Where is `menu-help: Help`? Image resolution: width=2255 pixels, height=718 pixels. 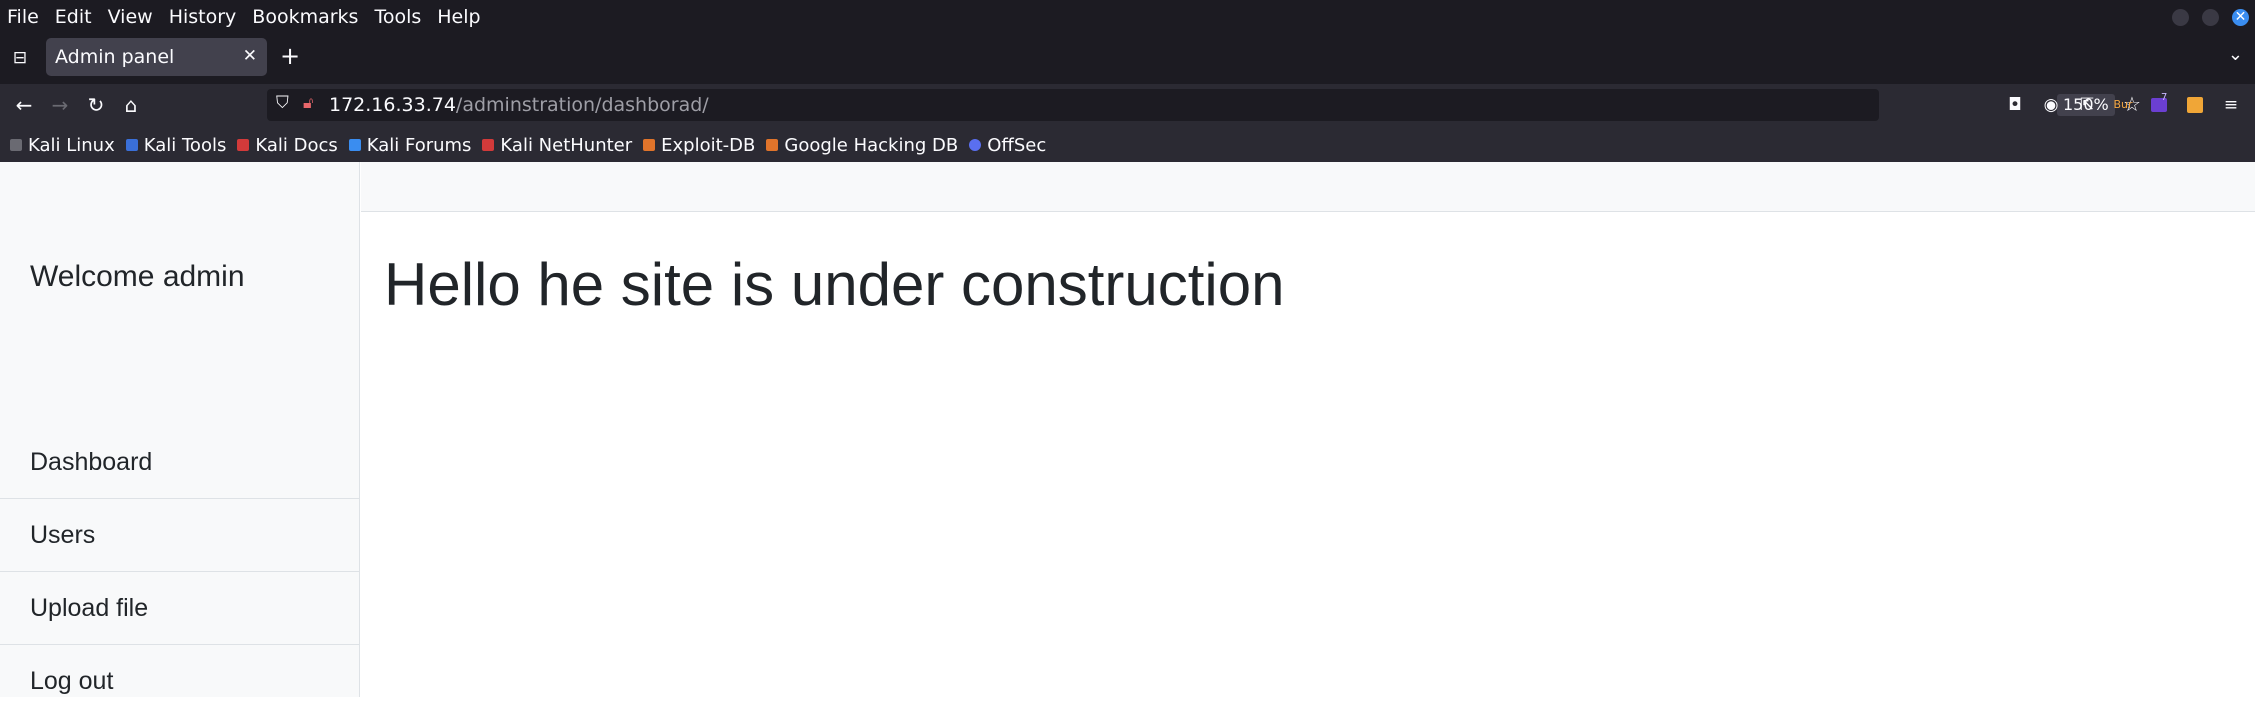
menu-help: Help is located at coordinates (458, 17).